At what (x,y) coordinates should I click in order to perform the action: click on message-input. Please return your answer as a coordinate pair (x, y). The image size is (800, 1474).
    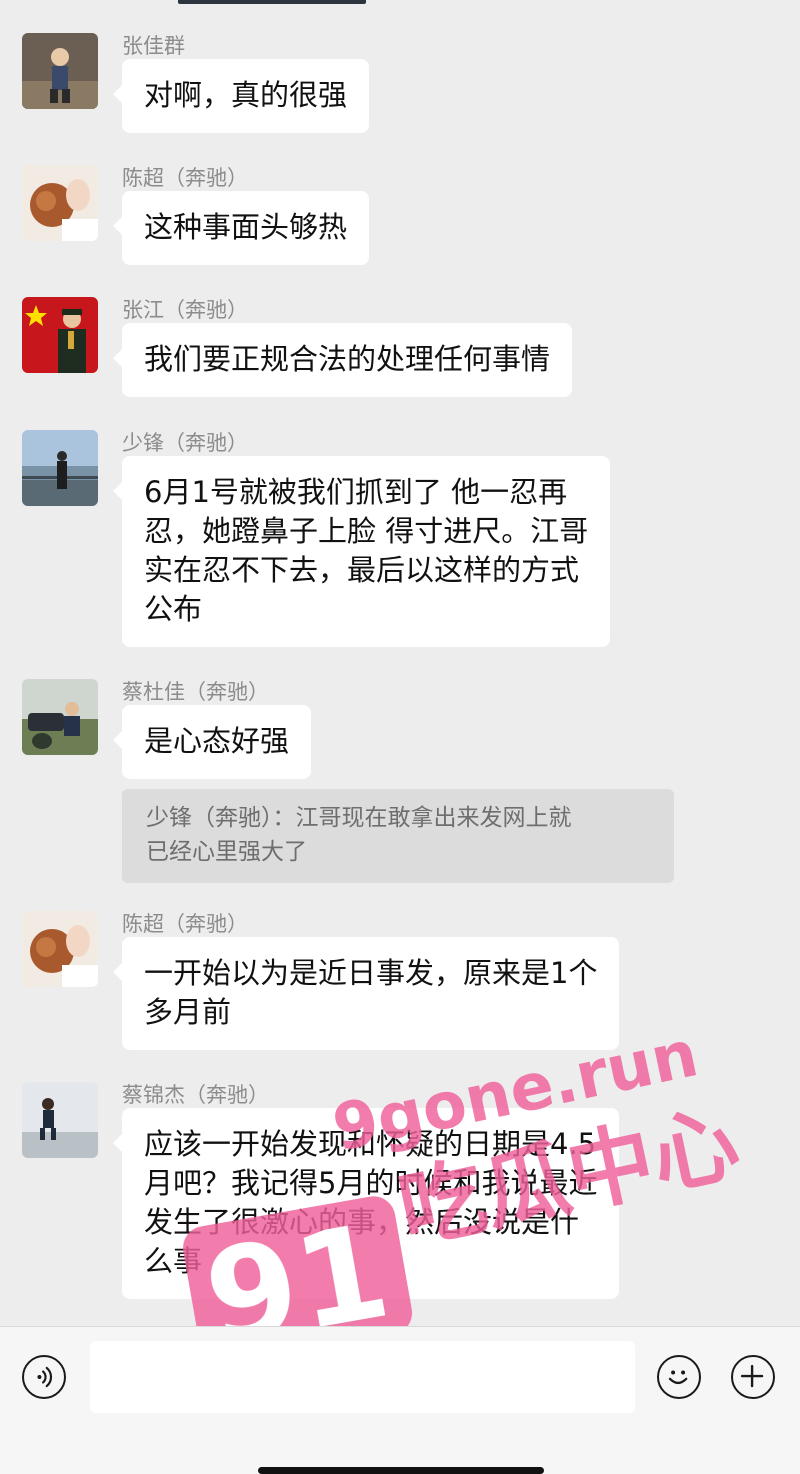
    Looking at the image, I should click on (362, 1377).